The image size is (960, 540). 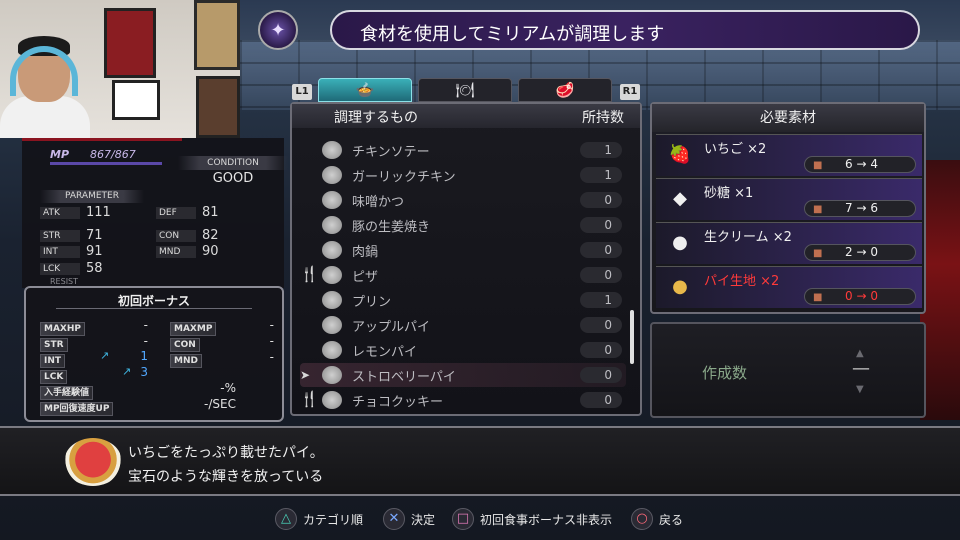 I want to click on mp-bar, so click(x=106, y=163).